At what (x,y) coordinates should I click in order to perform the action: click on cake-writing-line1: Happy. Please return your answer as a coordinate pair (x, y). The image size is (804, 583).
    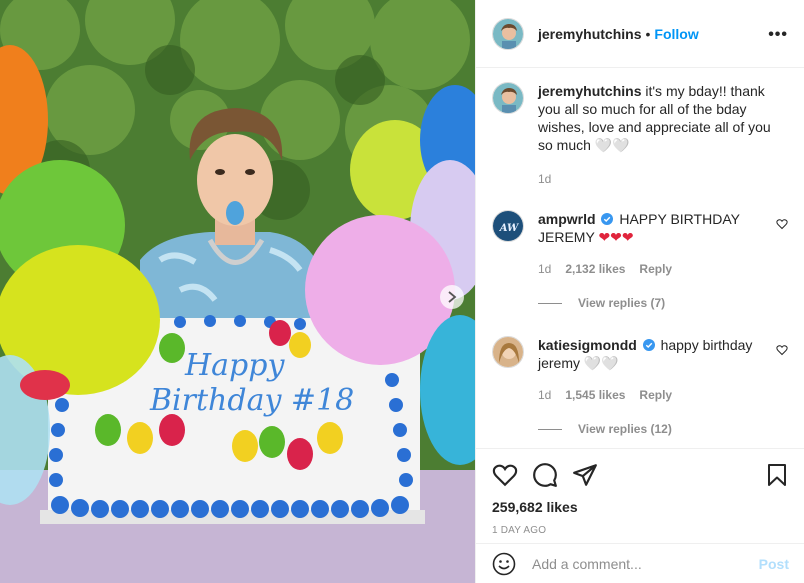
    Looking at the image, I should click on (234, 365).